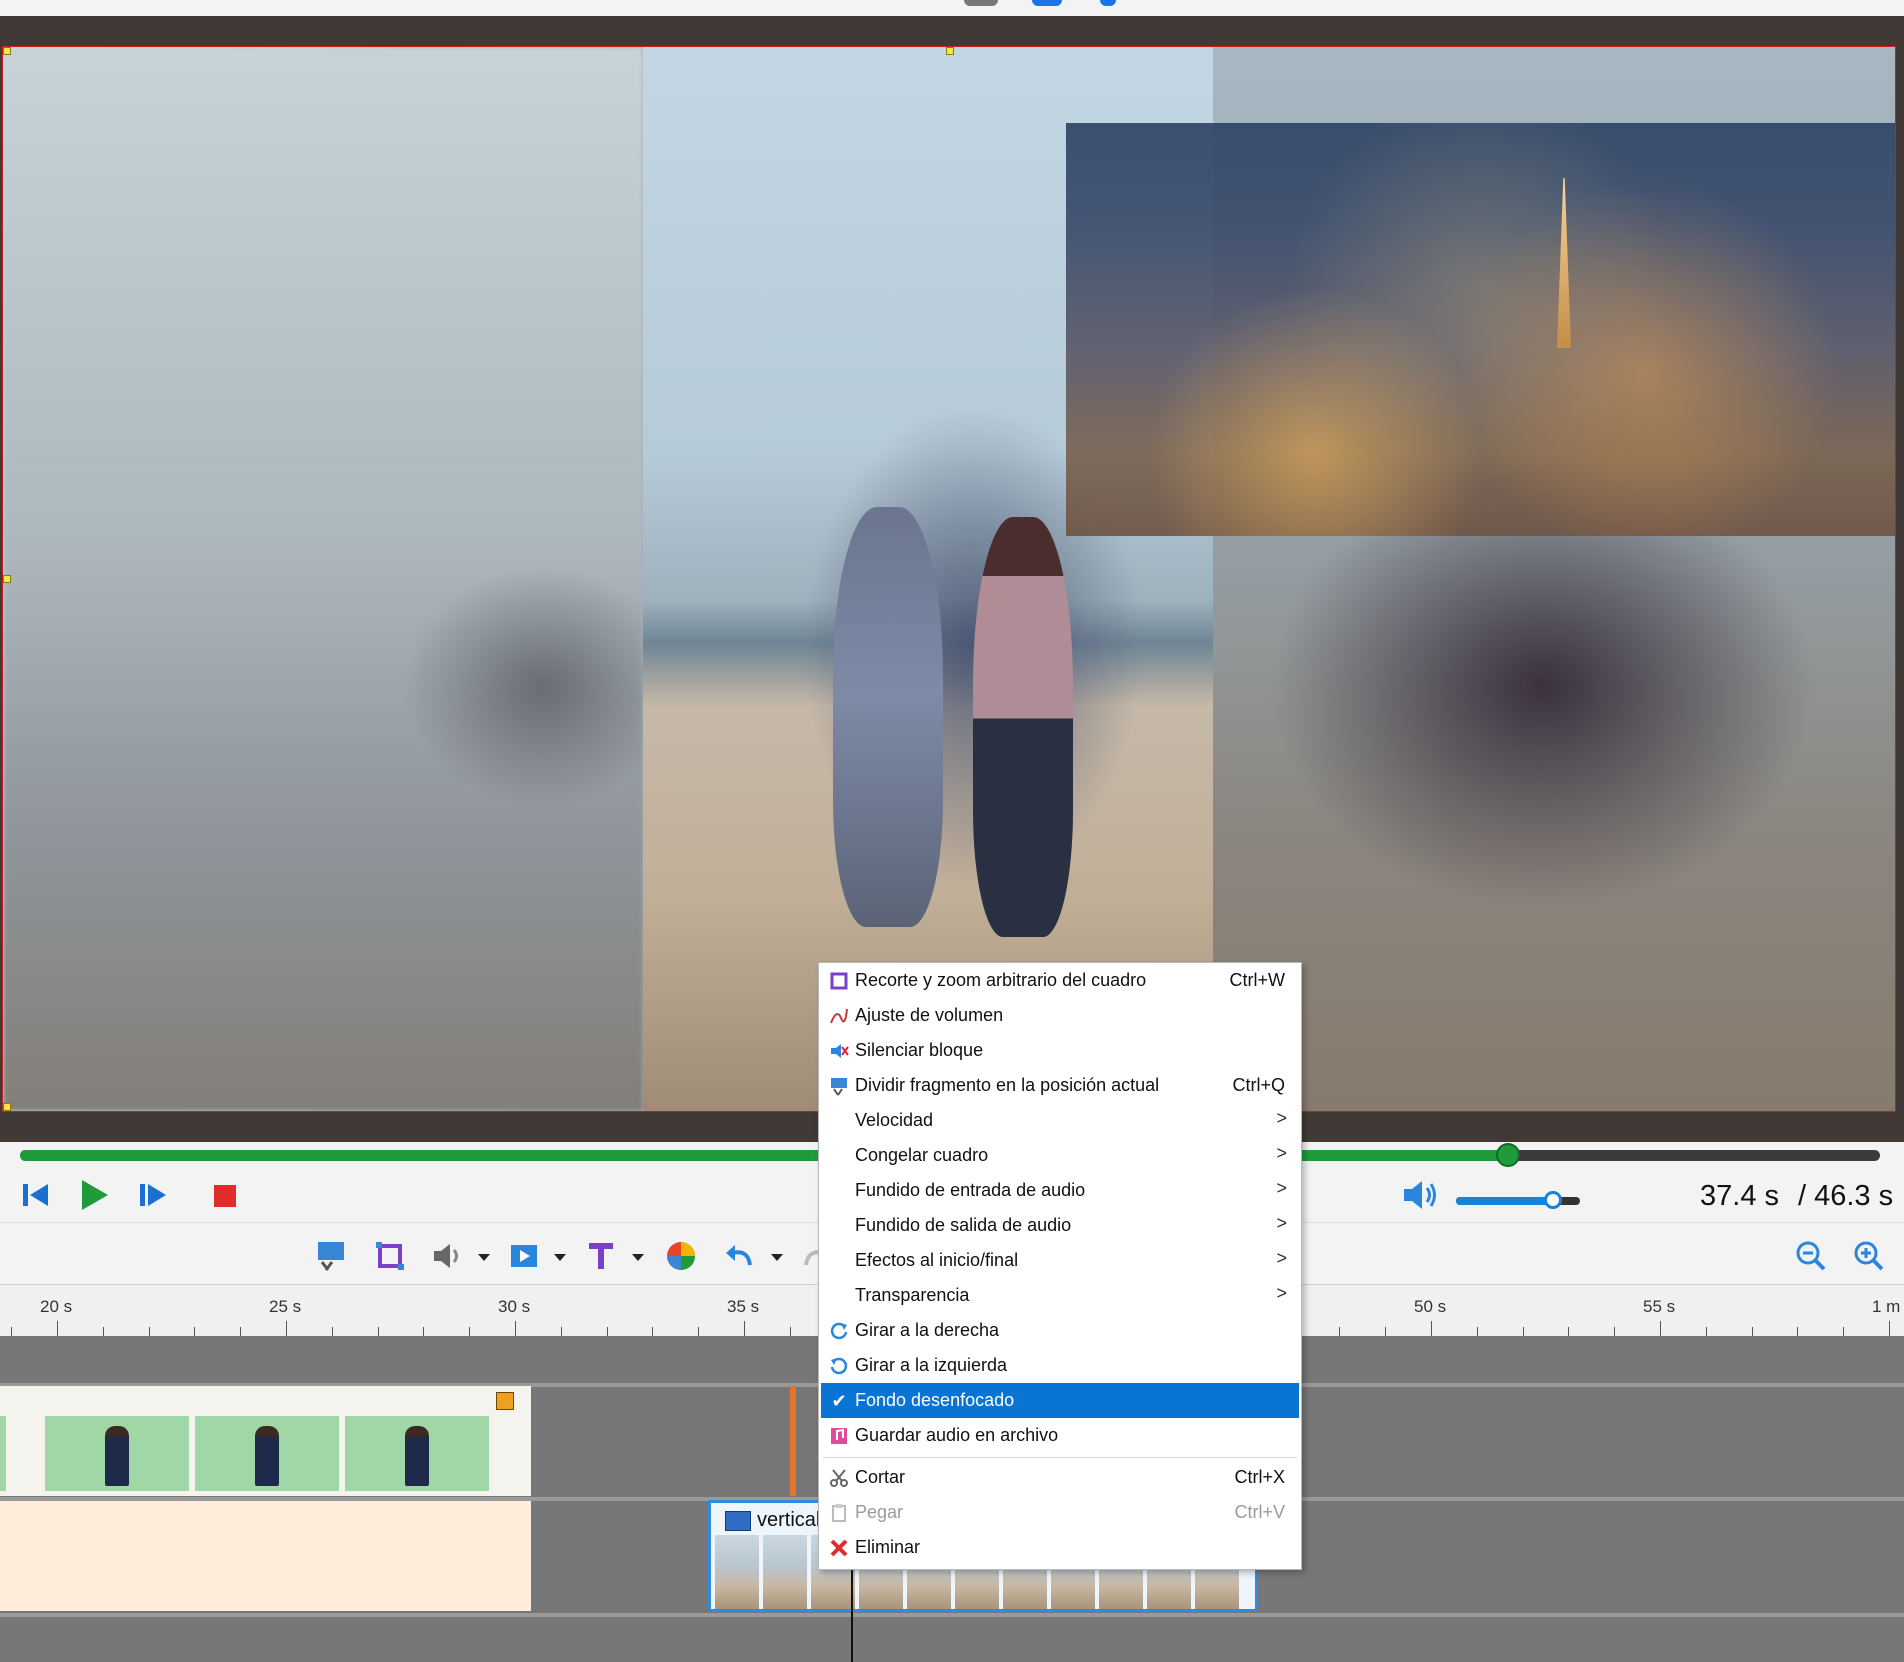  I want to click on menu-item-start-end-effects: Efectos al inicio/final >, so click(1060, 1260).